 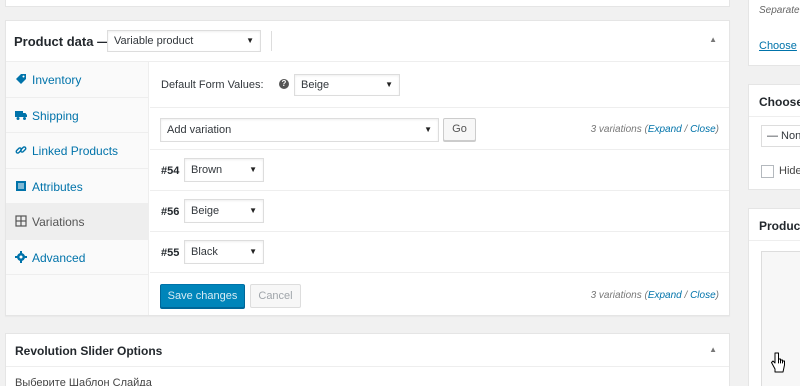 I want to click on variations-count-toolbar: 3 variations (Expand / Close), so click(x=654, y=129).